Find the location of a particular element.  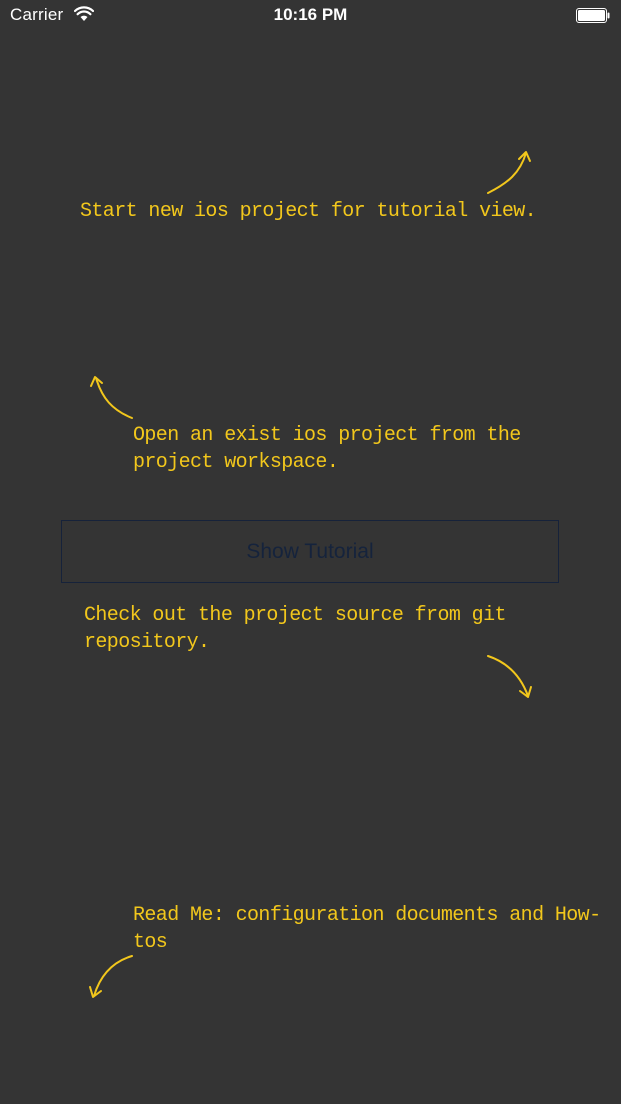

hint-new-project: Start new ios project for tutorial view. is located at coordinates (308, 211).